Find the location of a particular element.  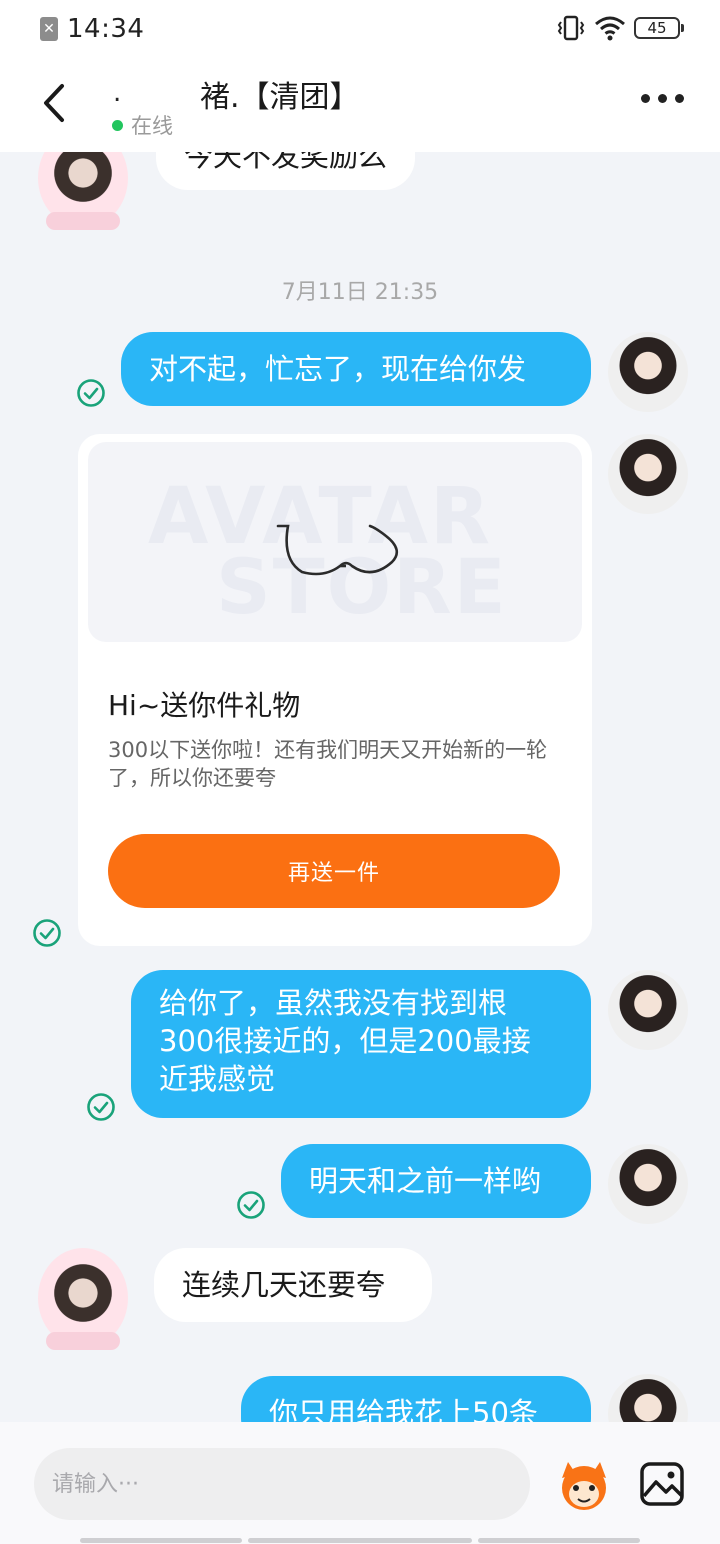

status-time: 14:34 is located at coordinates (106, 29).